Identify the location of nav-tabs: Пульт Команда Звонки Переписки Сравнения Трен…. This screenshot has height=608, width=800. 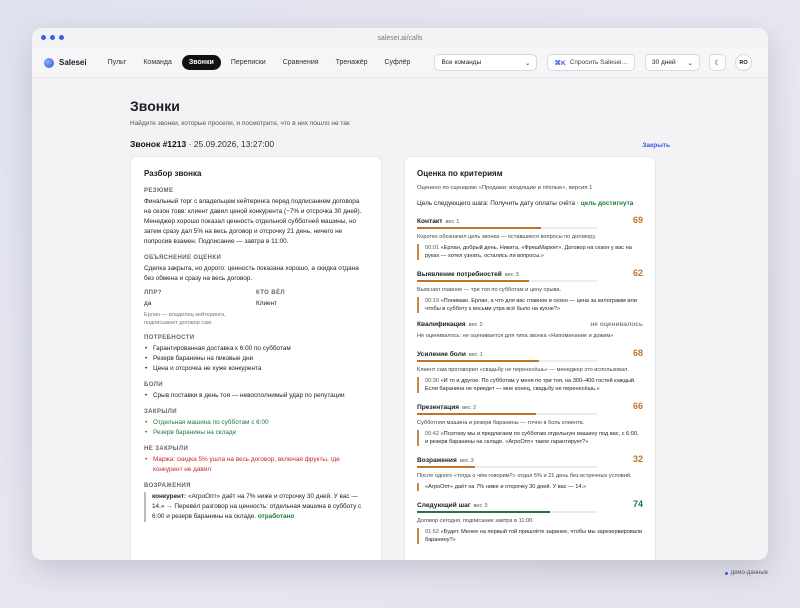
(259, 62).